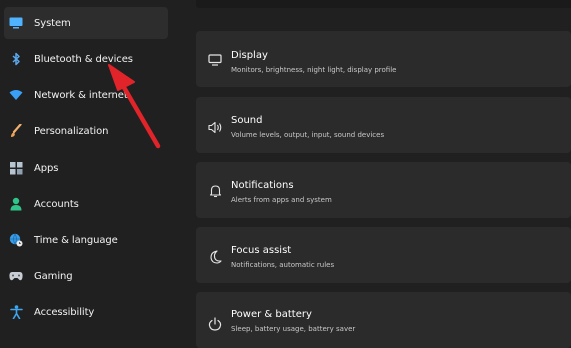 The image size is (571, 348). What do you see at coordinates (52, 23) in the screenshot?
I see `sidebar-item-label: System` at bounding box center [52, 23].